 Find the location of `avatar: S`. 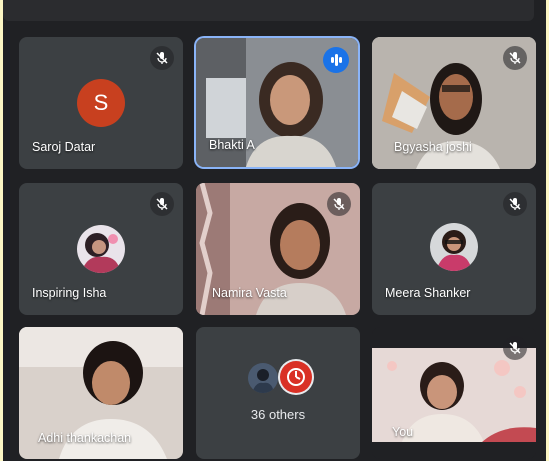

avatar: S is located at coordinates (101, 103).